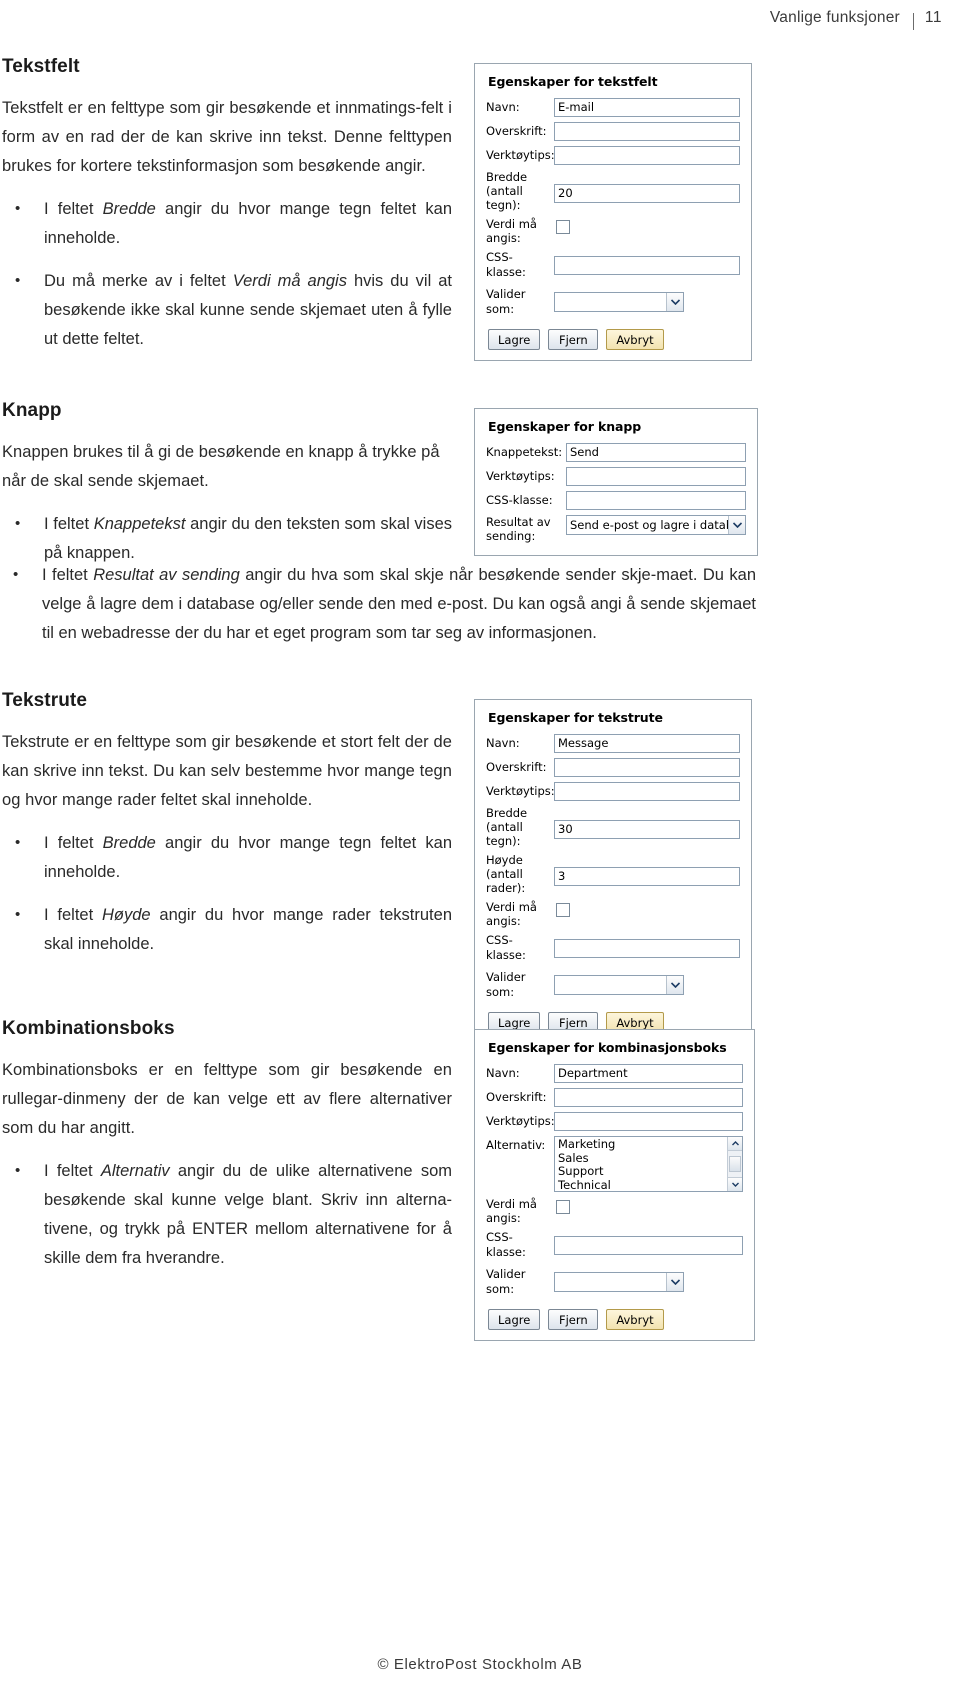 The width and height of the screenshot is (960, 1695). What do you see at coordinates (45, 700) in the screenshot?
I see `section-title-tekstrute: Tekstrute` at bounding box center [45, 700].